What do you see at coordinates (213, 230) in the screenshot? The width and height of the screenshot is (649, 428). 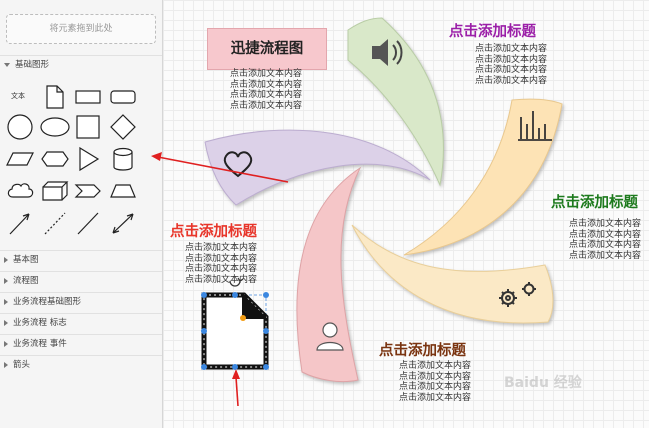 I see `title-left: 点击添加标题` at bounding box center [213, 230].